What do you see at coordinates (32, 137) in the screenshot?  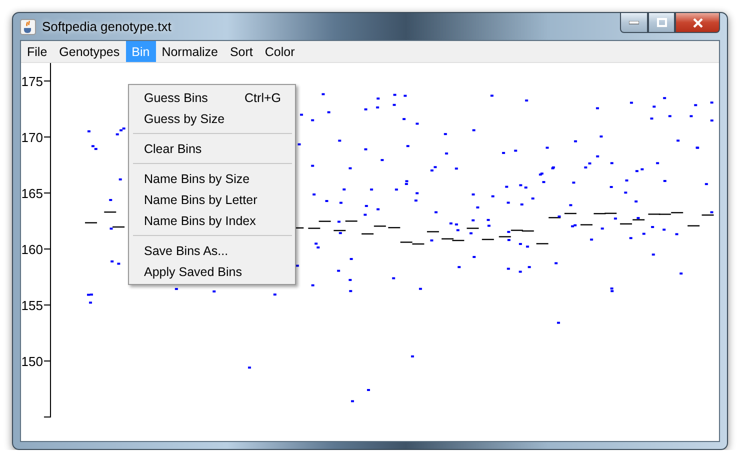 I see `tick-label: 170` at bounding box center [32, 137].